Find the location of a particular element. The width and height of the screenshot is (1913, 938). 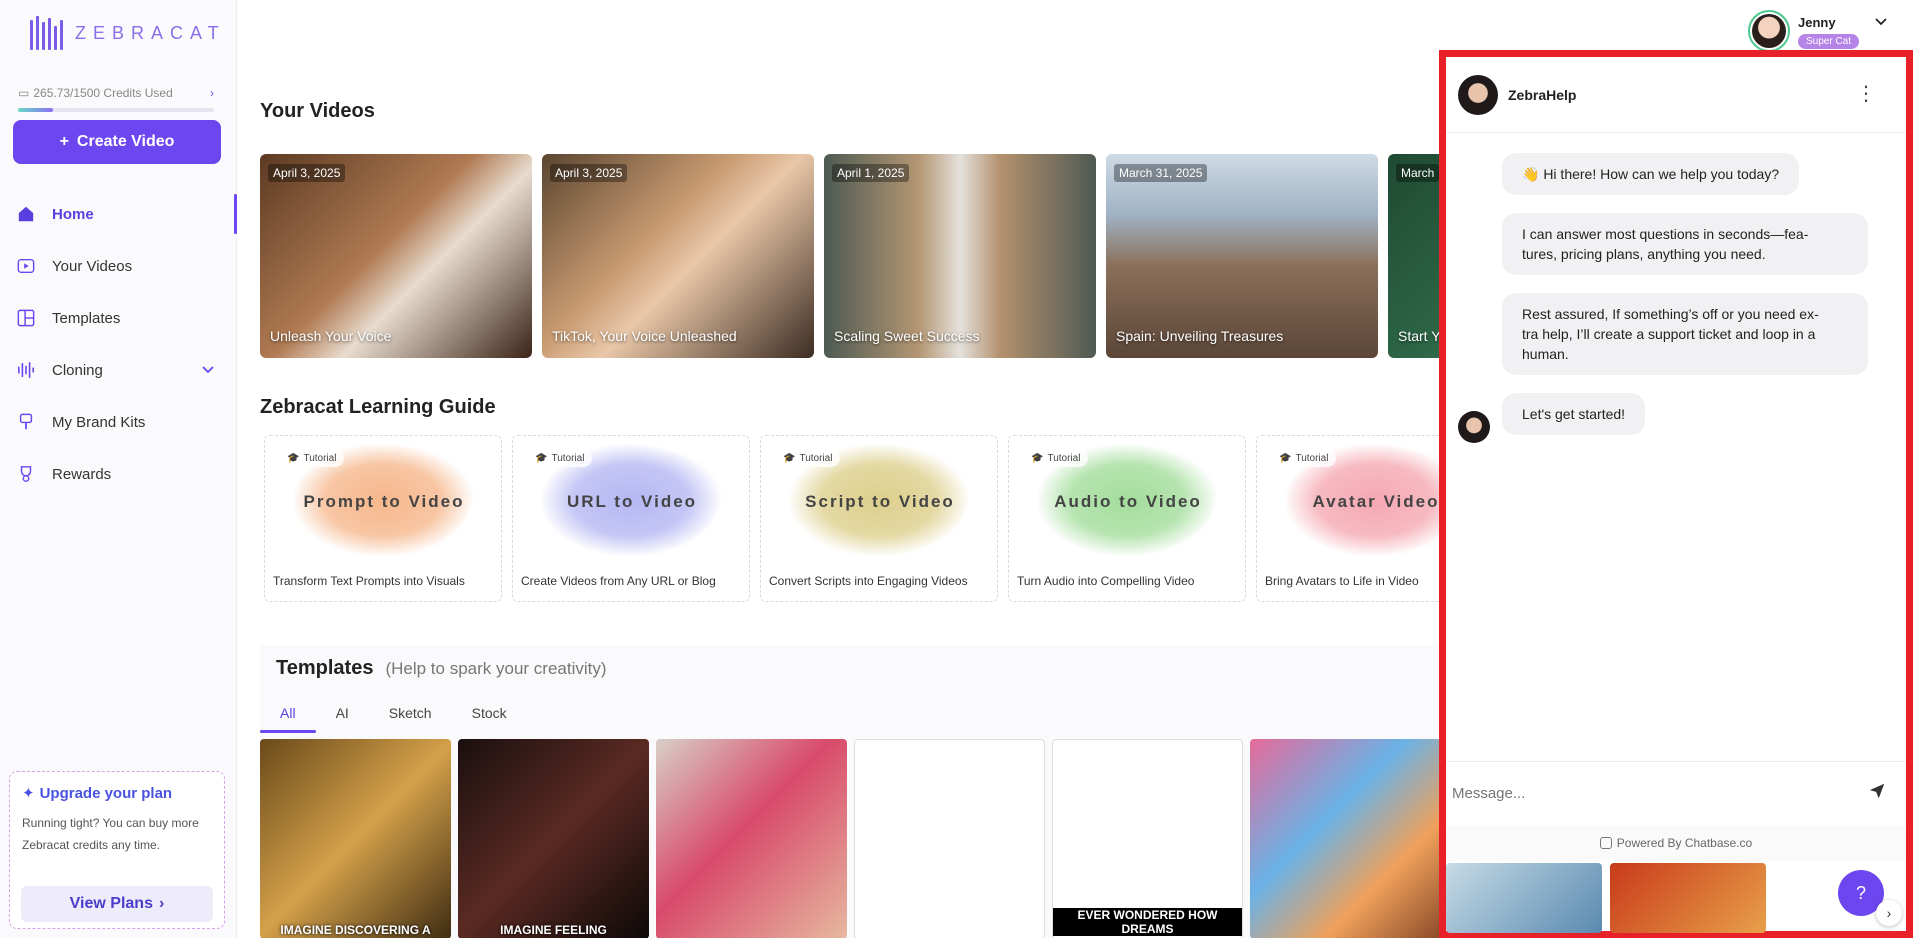

nav-item-your-videos: Your Videos is located at coordinates (118, 266).